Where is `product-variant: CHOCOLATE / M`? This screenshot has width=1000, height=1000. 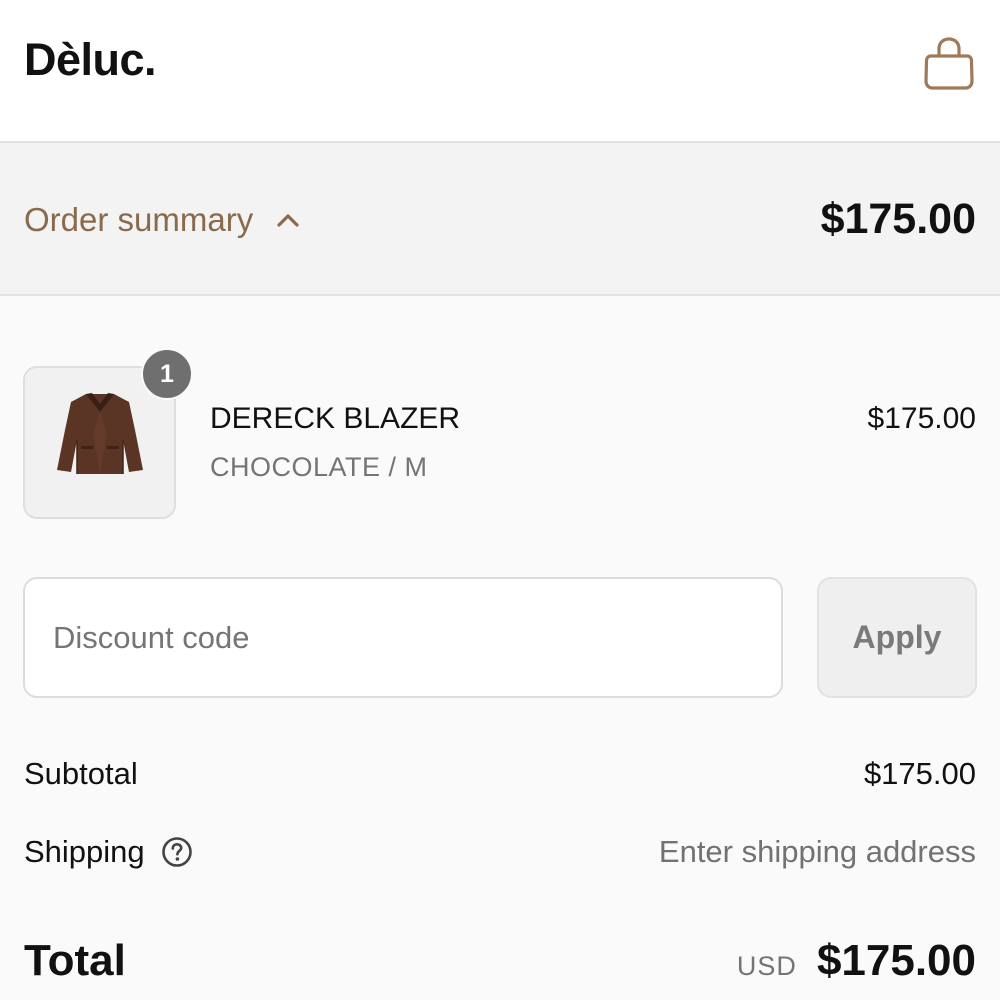
product-variant: CHOCOLATE / M is located at coordinates (319, 467).